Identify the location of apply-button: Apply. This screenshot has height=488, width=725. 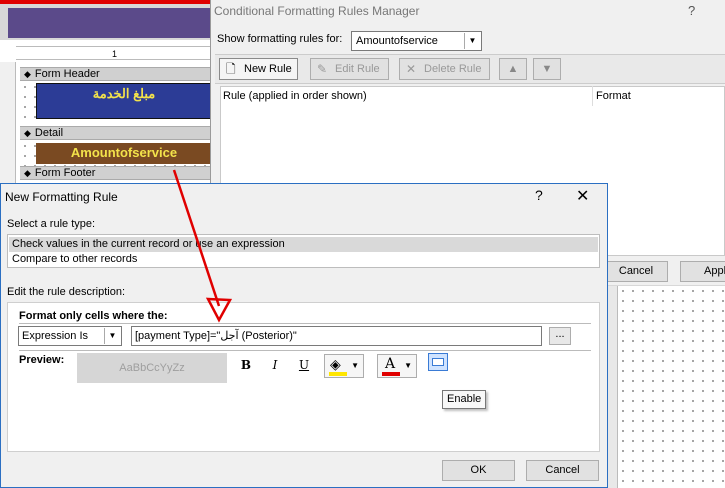
(702, 271).